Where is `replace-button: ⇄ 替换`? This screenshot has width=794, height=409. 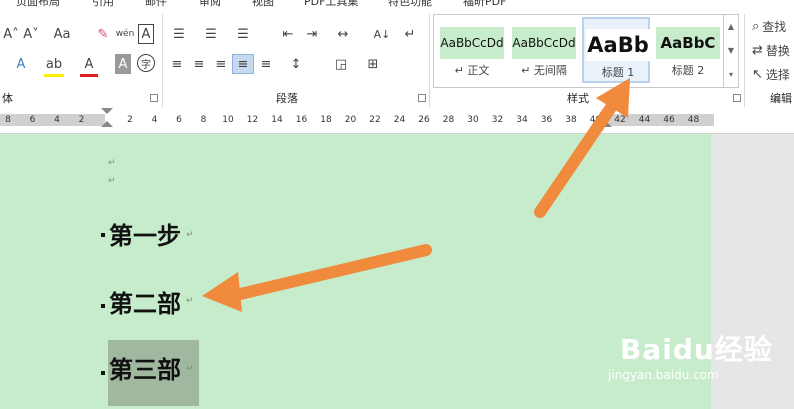
replace-button: ⇄ 替换 is located at coordinates (773, 50).